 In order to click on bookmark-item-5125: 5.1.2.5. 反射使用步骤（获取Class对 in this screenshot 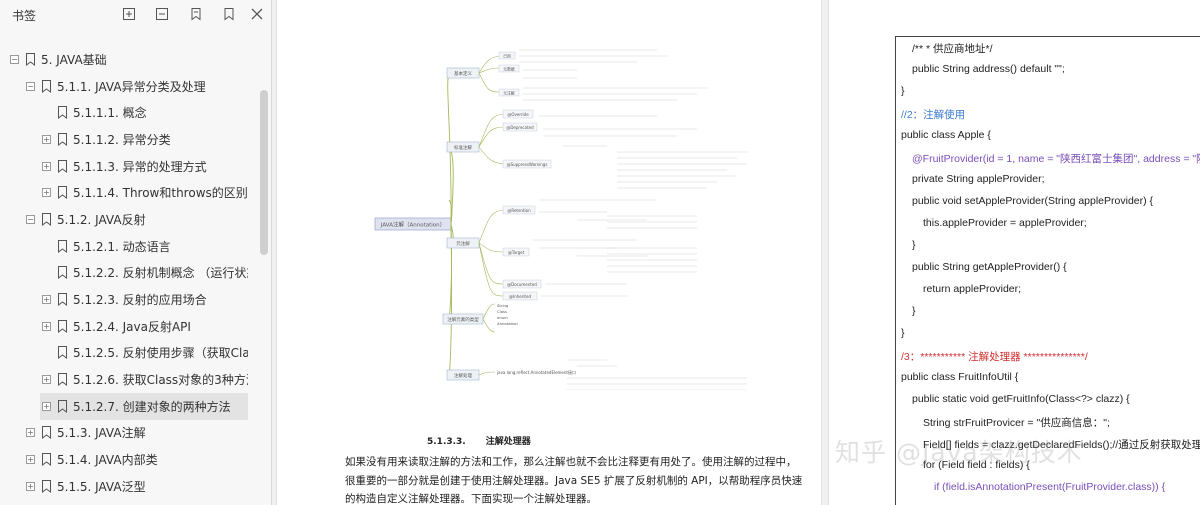, I will do `click(144, 353)`.